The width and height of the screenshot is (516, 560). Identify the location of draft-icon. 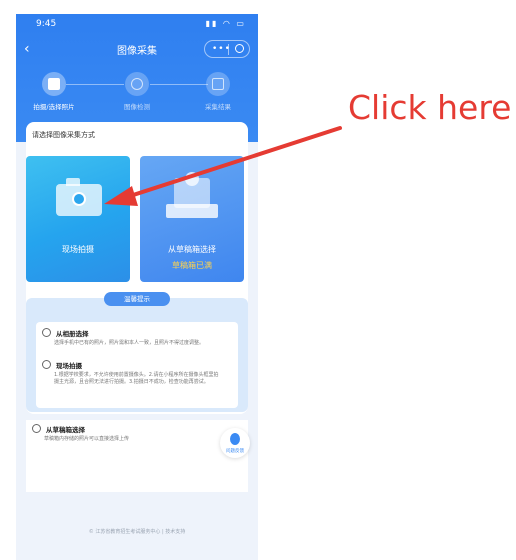
(36, 428).